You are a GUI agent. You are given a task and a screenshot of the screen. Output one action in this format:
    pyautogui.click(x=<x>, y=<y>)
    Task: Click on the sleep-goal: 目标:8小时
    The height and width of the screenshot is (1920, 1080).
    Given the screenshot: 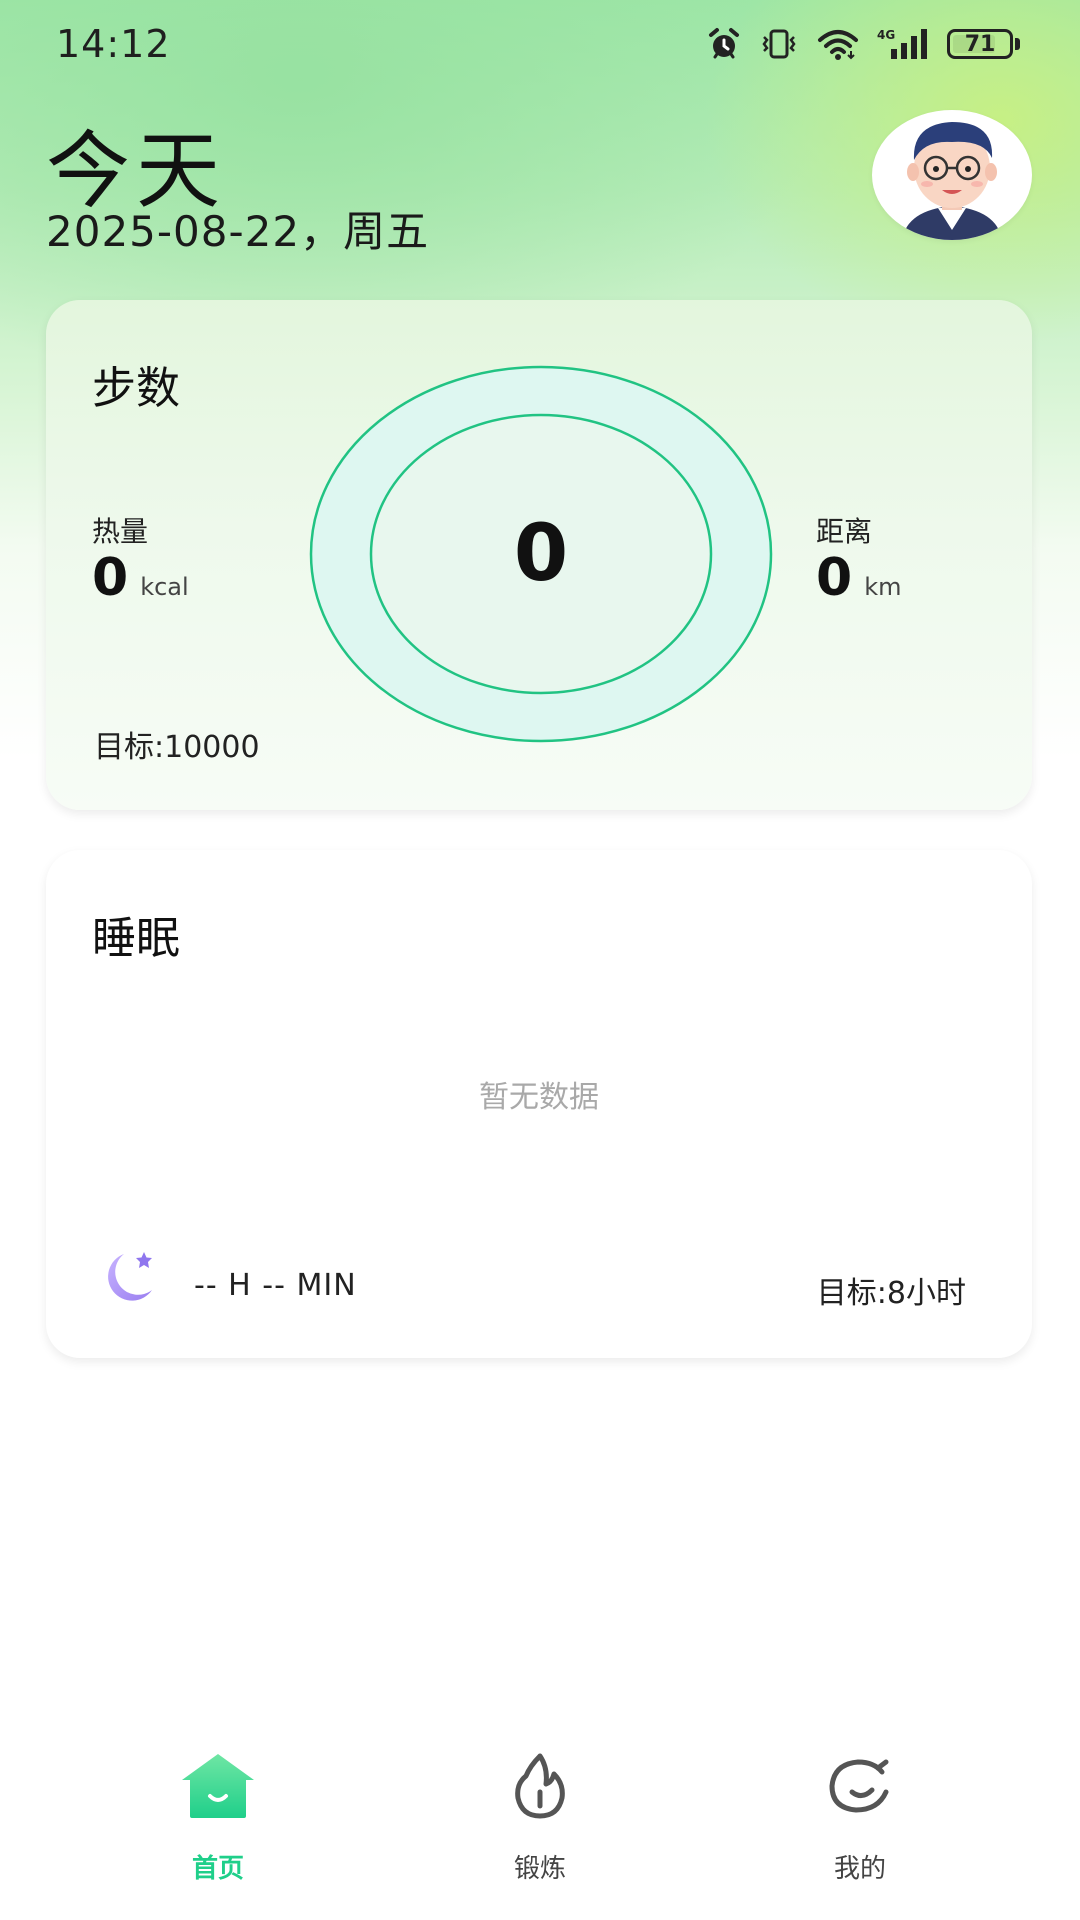 What is the action you would take?
    pyautogui.click(x=891, y=1293)
    